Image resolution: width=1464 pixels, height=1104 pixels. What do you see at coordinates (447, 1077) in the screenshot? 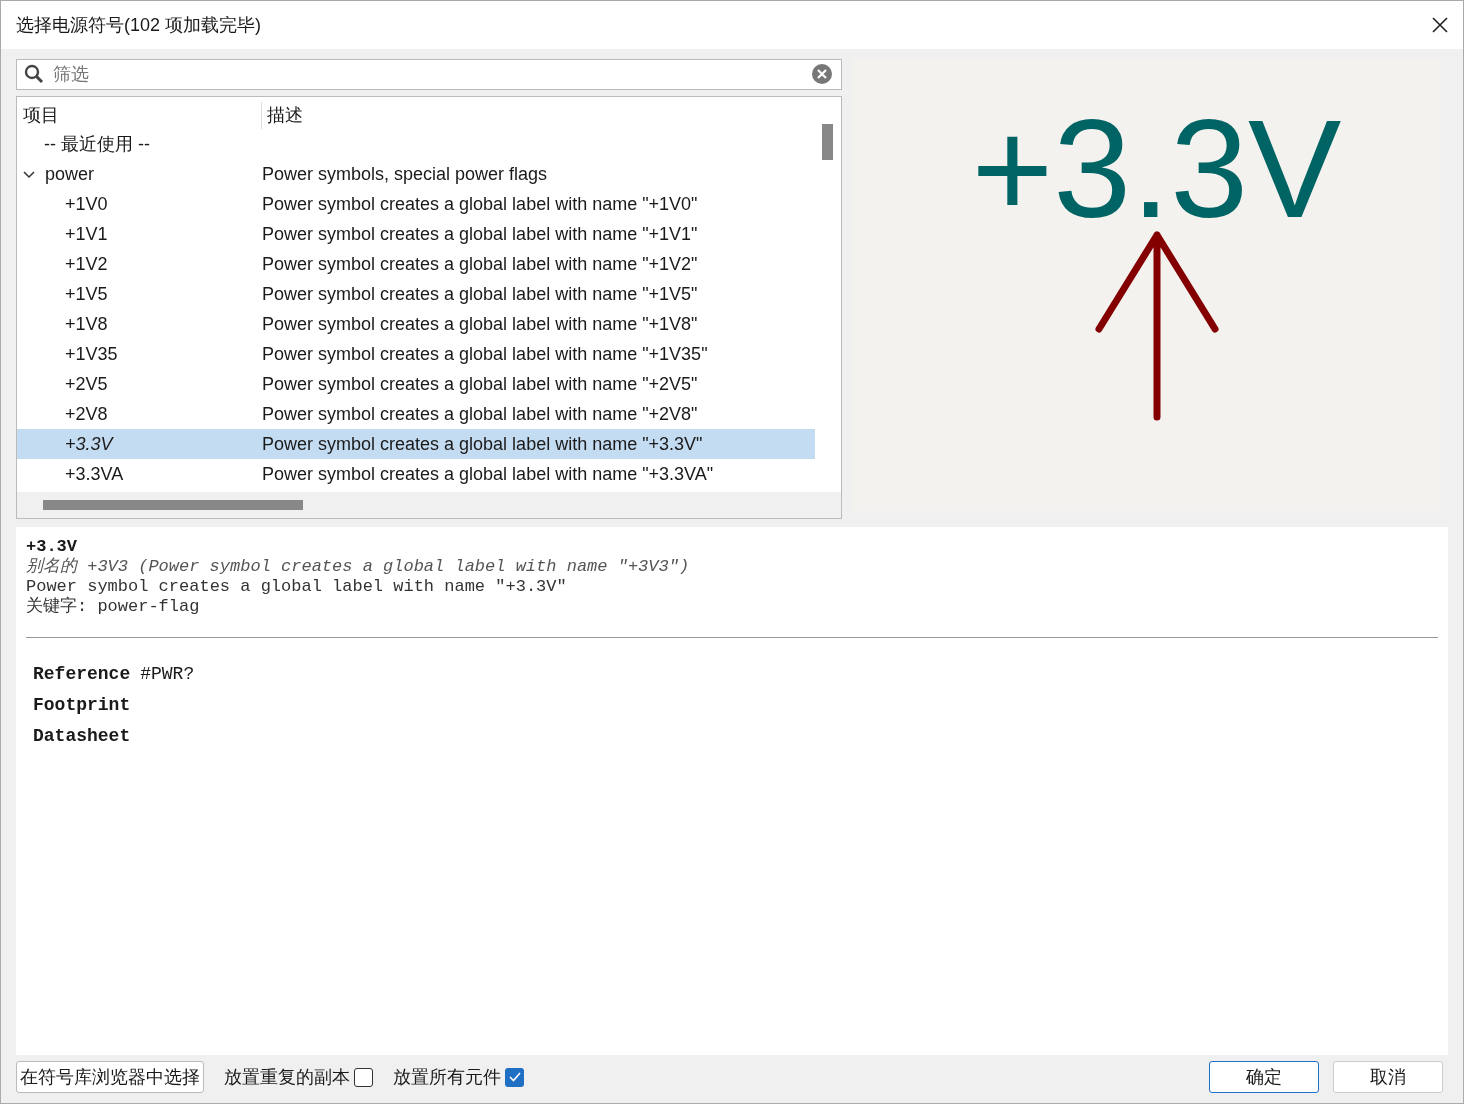
I see `checkbox-label: 放置所有元件` at bounding box center [447, 1077].